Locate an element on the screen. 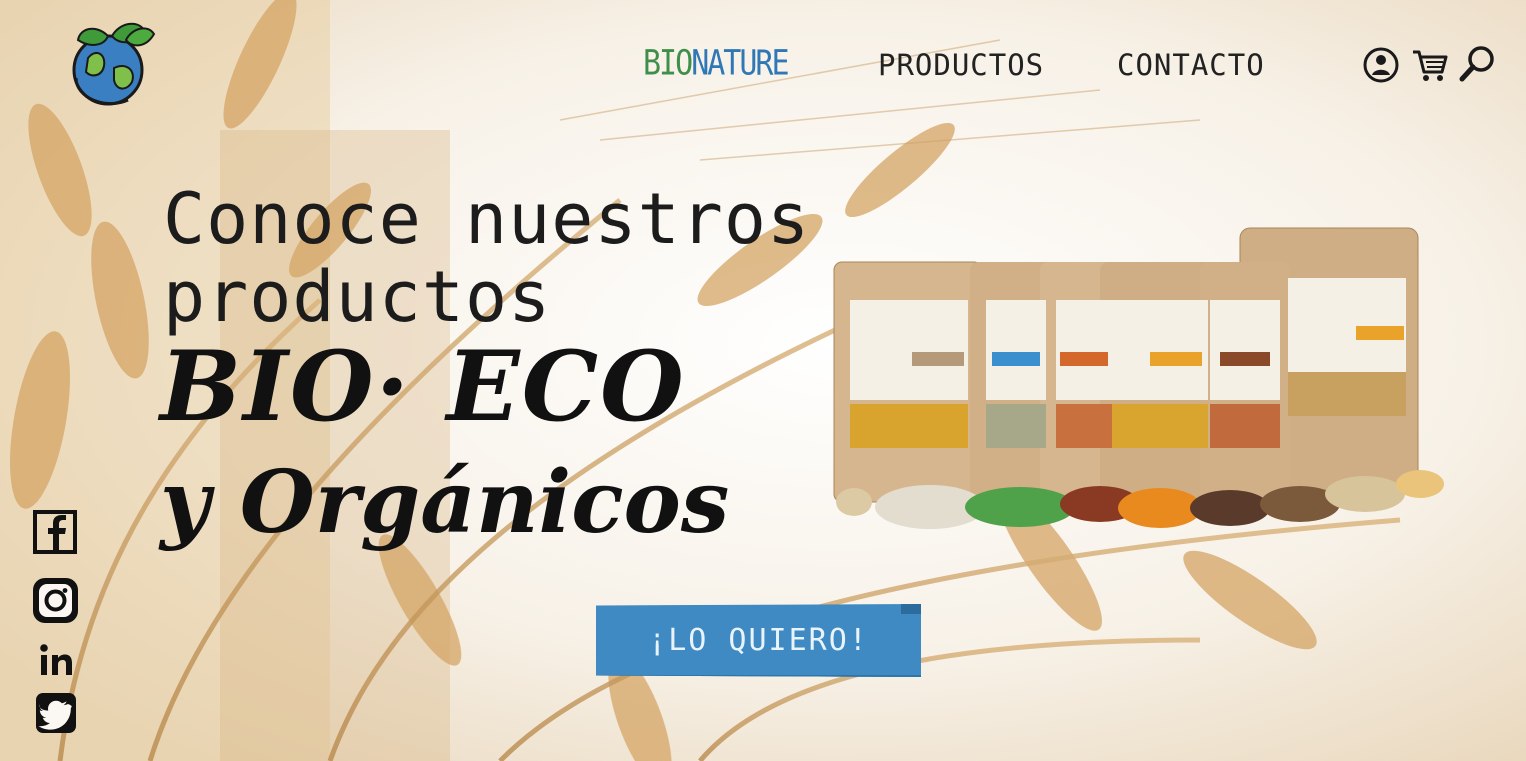 This screenshot has height=761, width=1526. nav-contacto-link: CONTACTO is located at coordinates (1191, 65).